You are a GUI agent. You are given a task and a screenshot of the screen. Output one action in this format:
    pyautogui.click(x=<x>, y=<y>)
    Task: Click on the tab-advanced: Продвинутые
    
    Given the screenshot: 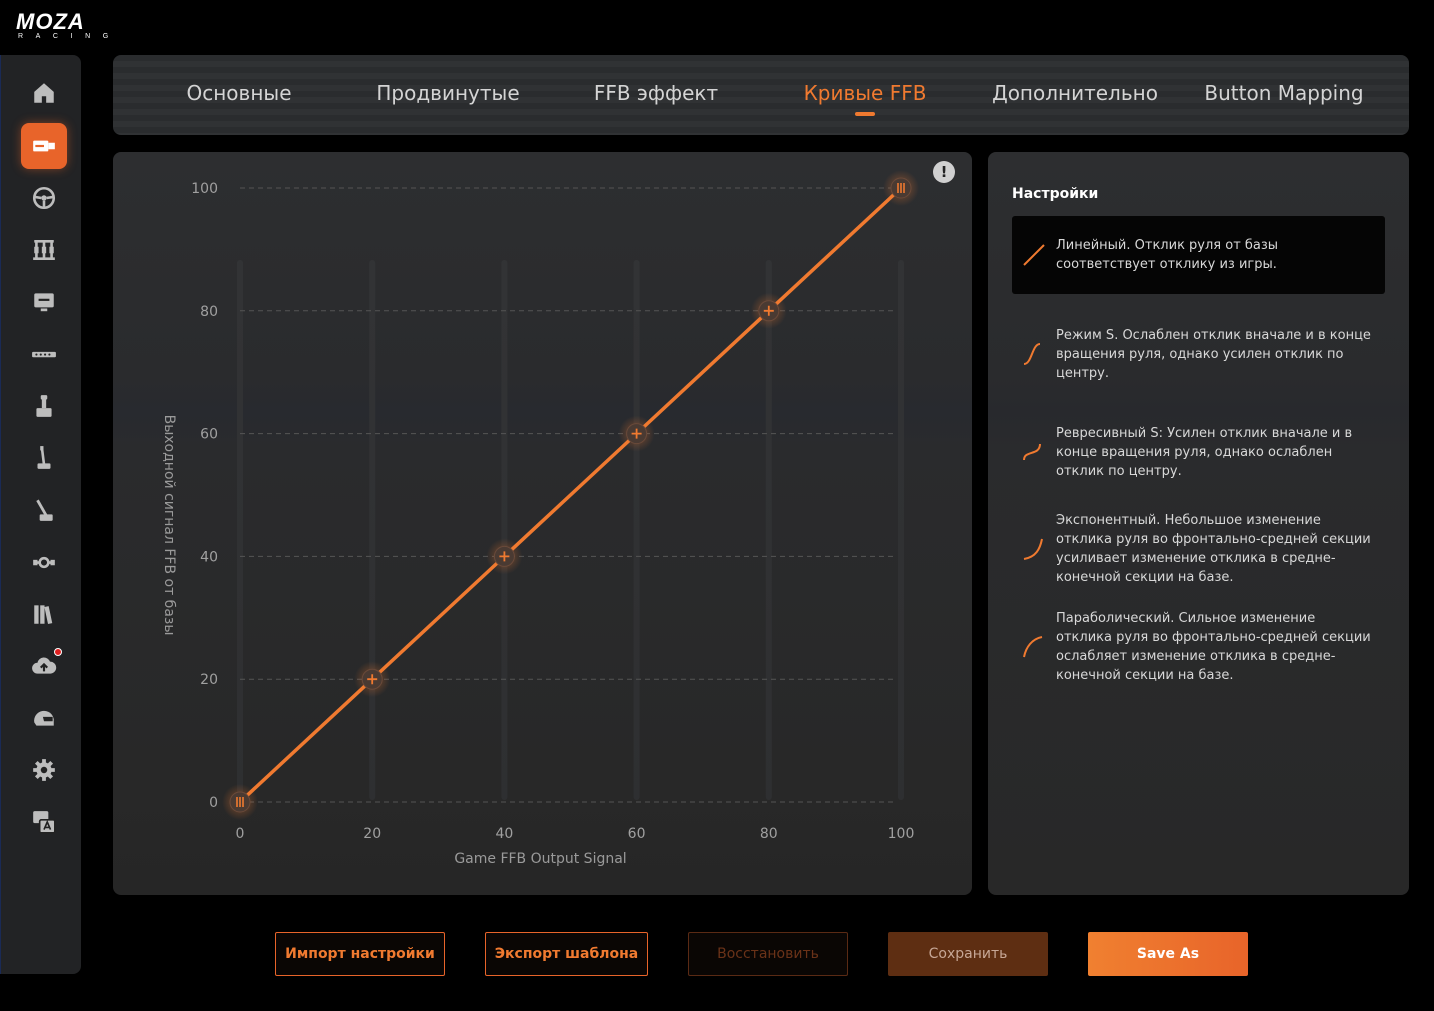 What is the action you would take?
    pyautogui.click(x=448, y=95)
    